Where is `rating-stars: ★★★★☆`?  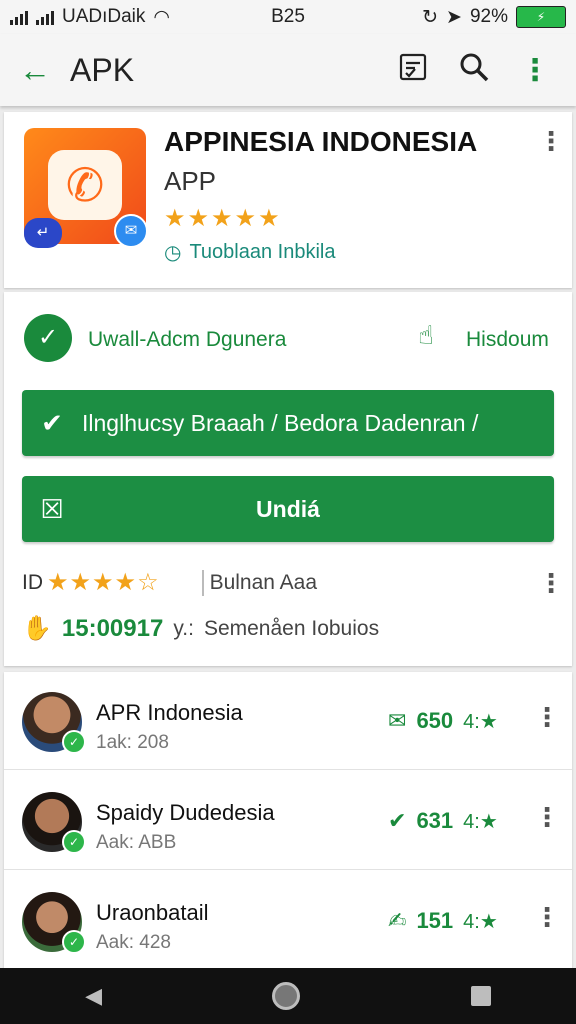 rating-stars: ★★★★☆ is located at coordinates (103, 582).